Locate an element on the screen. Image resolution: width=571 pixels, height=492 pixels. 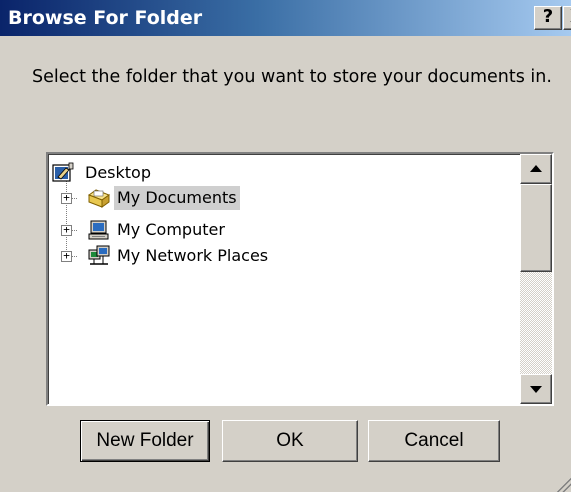
window-title: Browse For Folder is located at coordinates (105, 18).